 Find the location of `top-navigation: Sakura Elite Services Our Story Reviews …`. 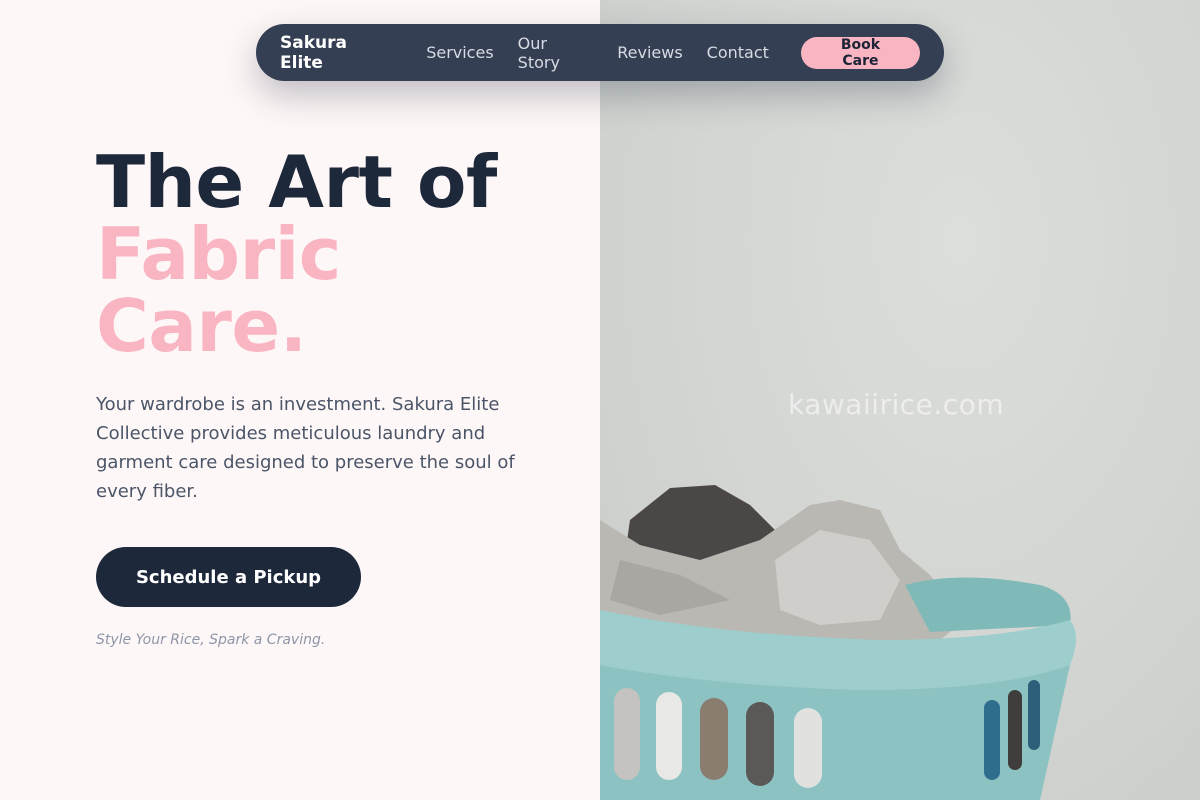

top-navigation: Sakura Elite Services Our Story Reviews … is located at coordinates (600, 52).